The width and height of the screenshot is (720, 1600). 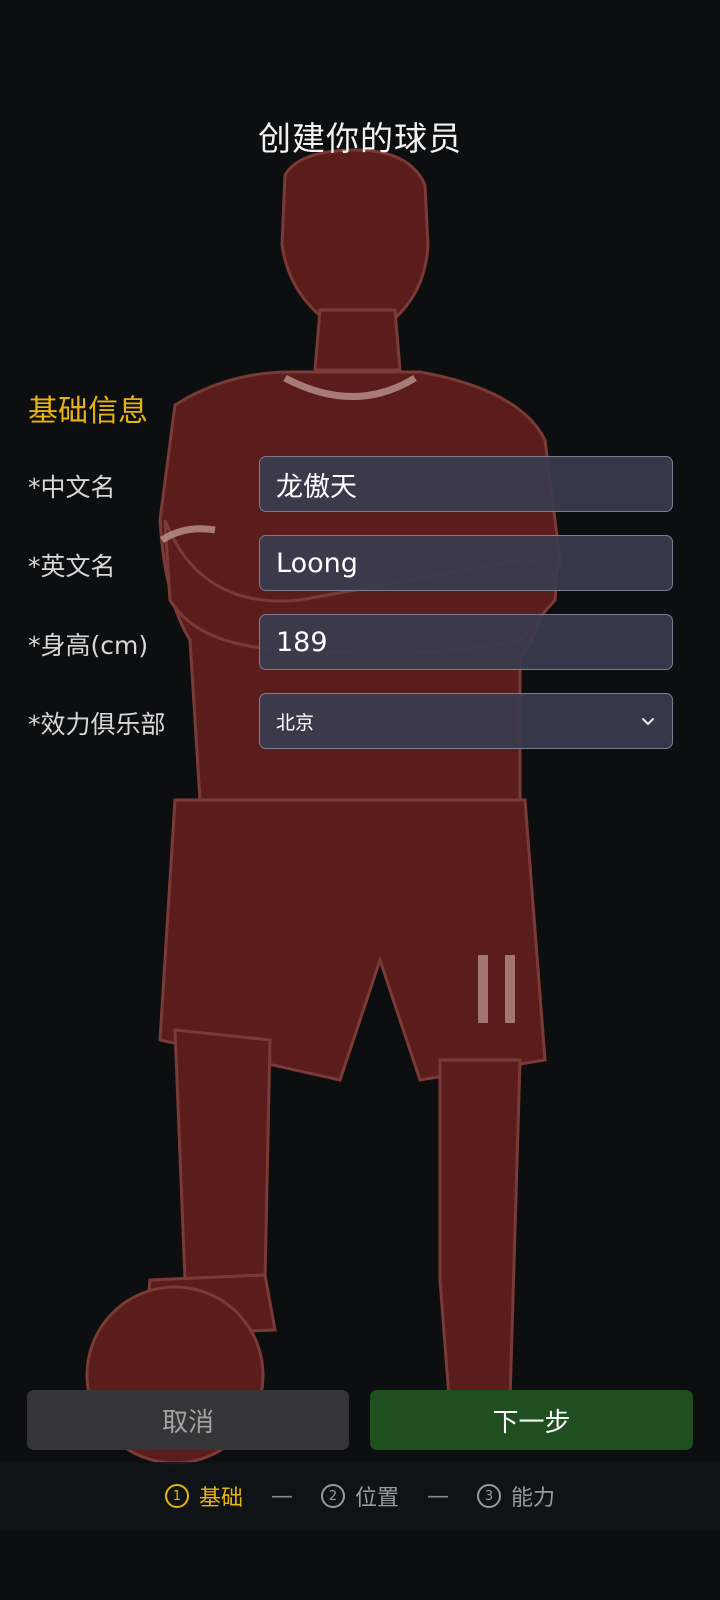 I want to click on progress-stepper: 1 基础 — 2 位置 — 3 能力, so click(x=360, y=1496).